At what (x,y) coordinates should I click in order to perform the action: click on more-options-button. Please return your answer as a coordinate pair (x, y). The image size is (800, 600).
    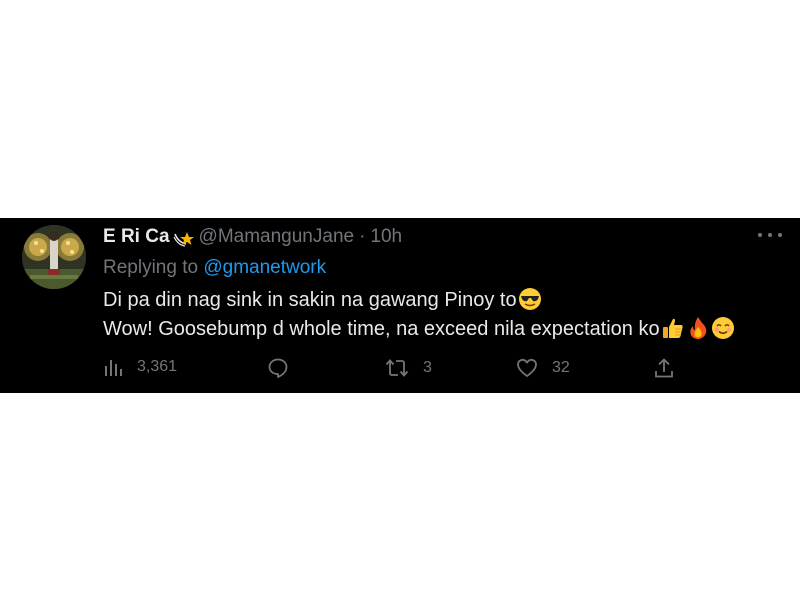
    Looking at the image, I should click on (770, 235).